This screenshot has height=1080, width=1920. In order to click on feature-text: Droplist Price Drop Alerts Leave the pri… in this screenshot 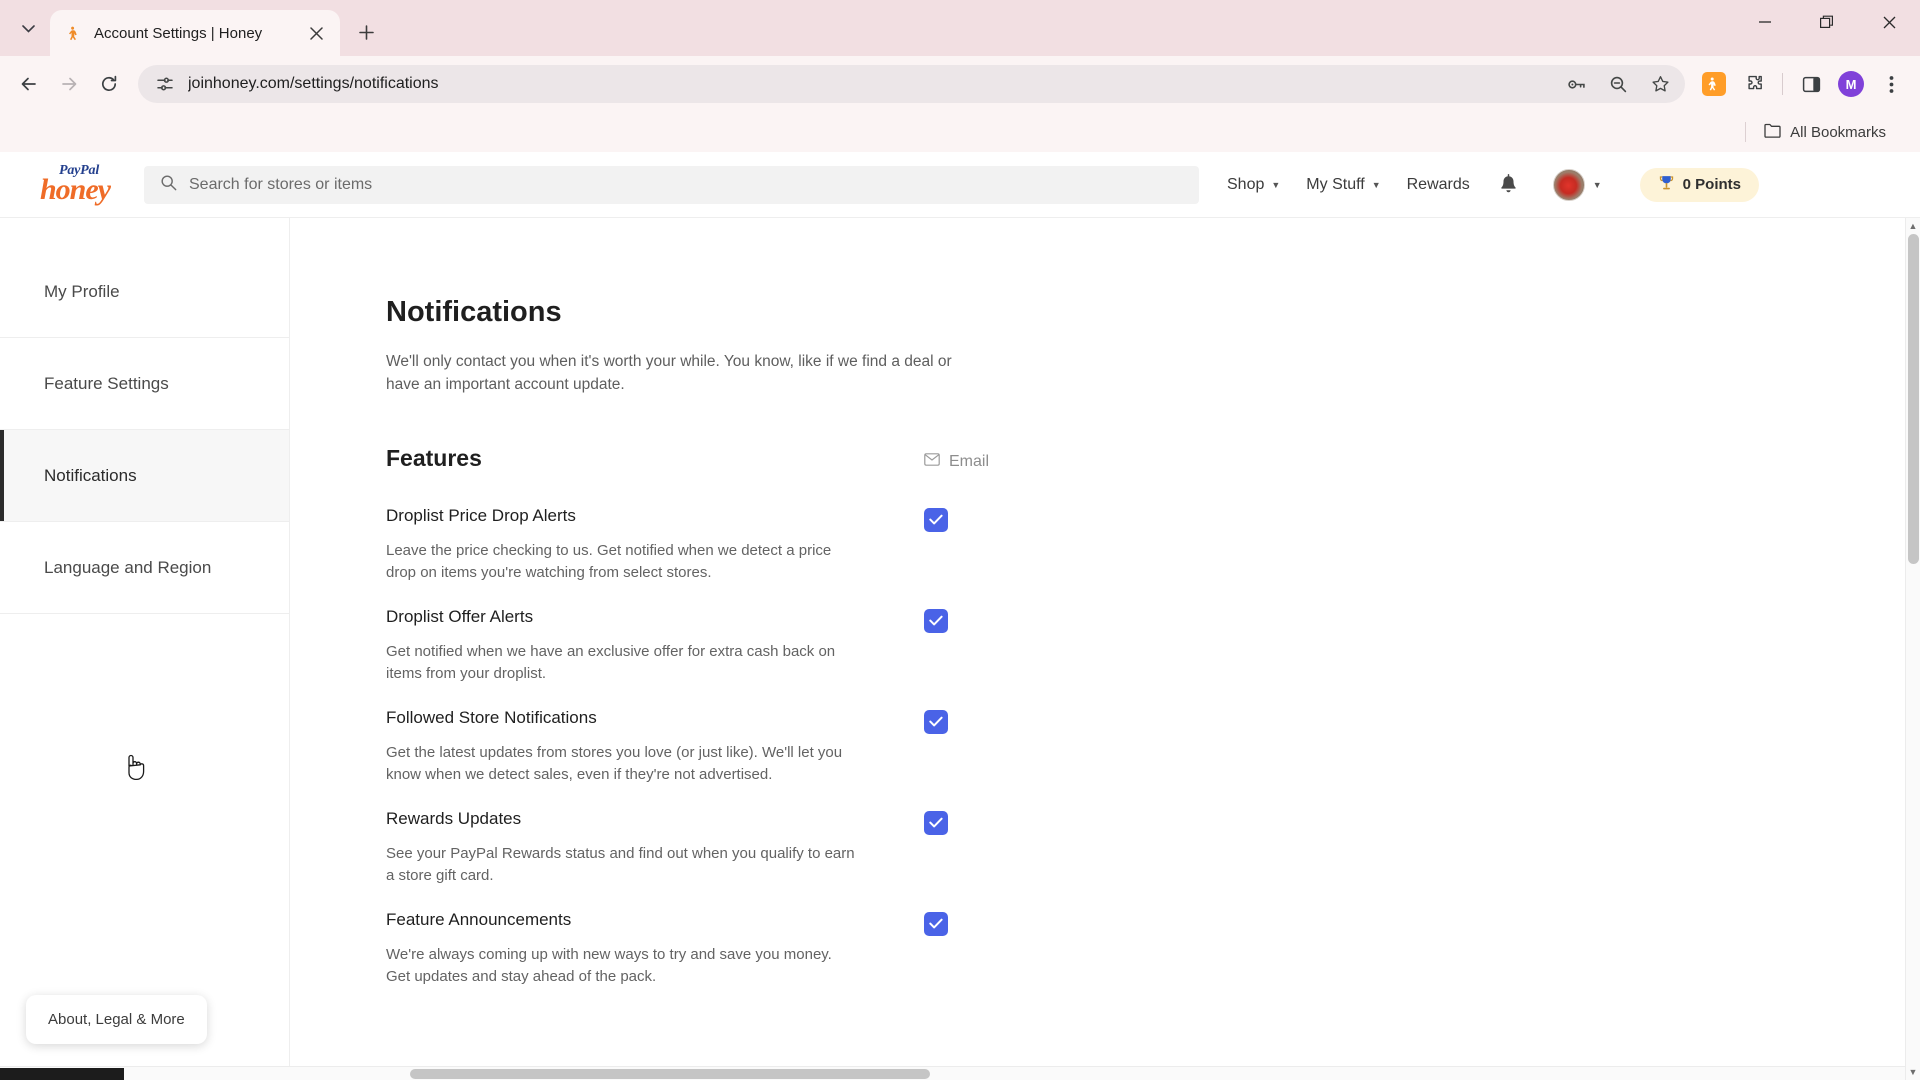, I will do `click(655, 545)`.